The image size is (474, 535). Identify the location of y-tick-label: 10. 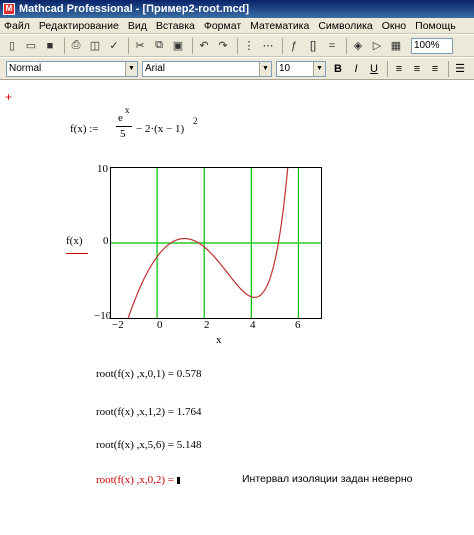
(102, 169).